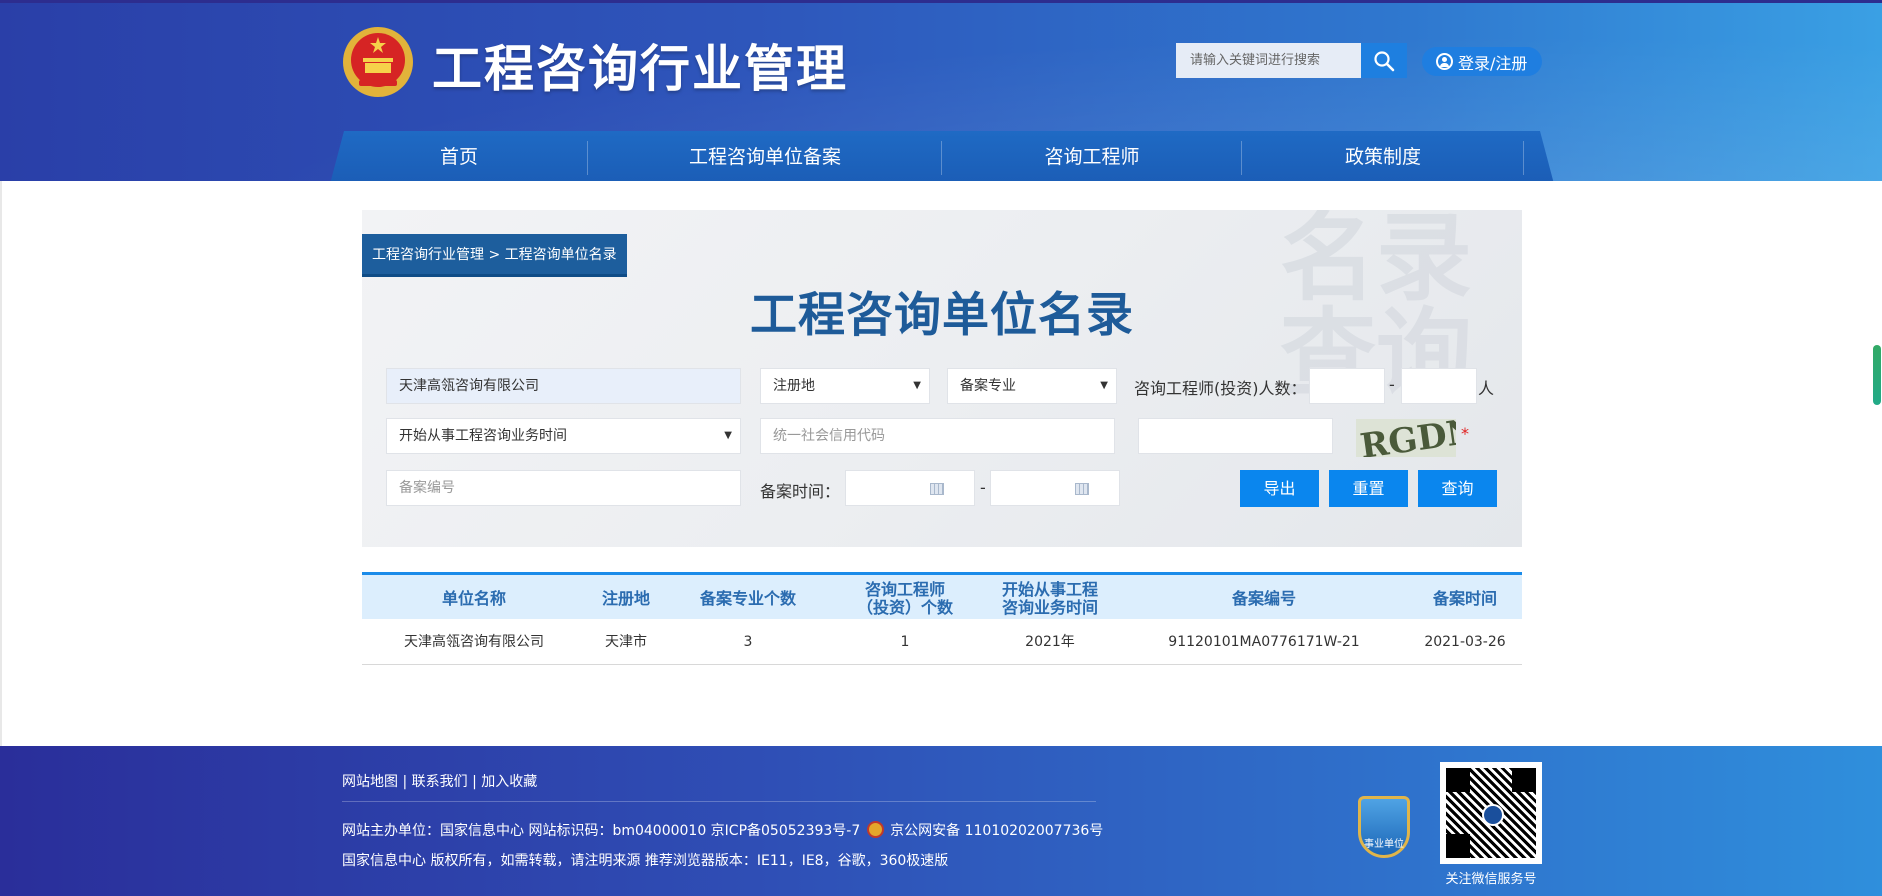 The height and width of the screenshot is (896, 1882). Describe the element at coordinates (459, 156) in the screenshot. I see `nav-home: 首页` at that location.